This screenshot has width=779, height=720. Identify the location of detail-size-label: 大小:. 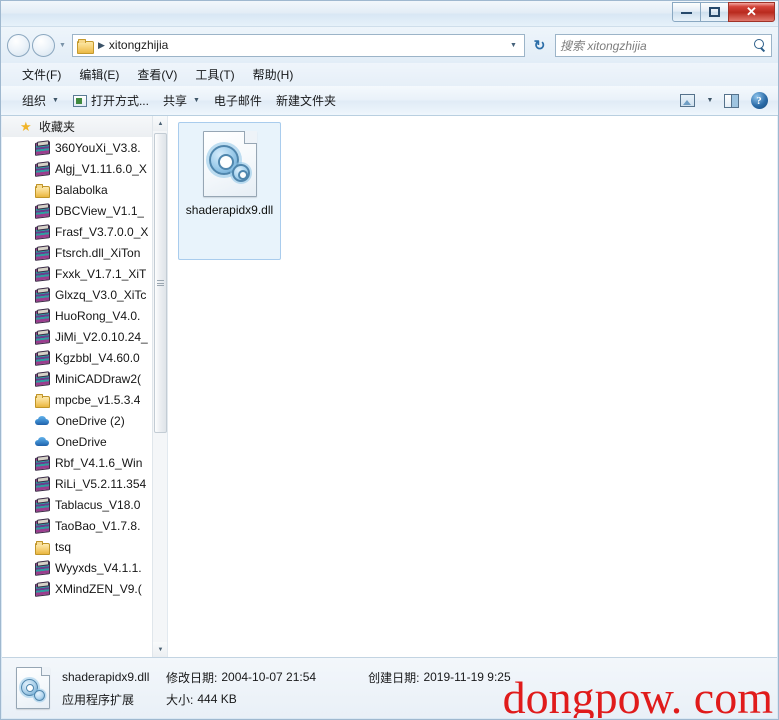
(180, 699).